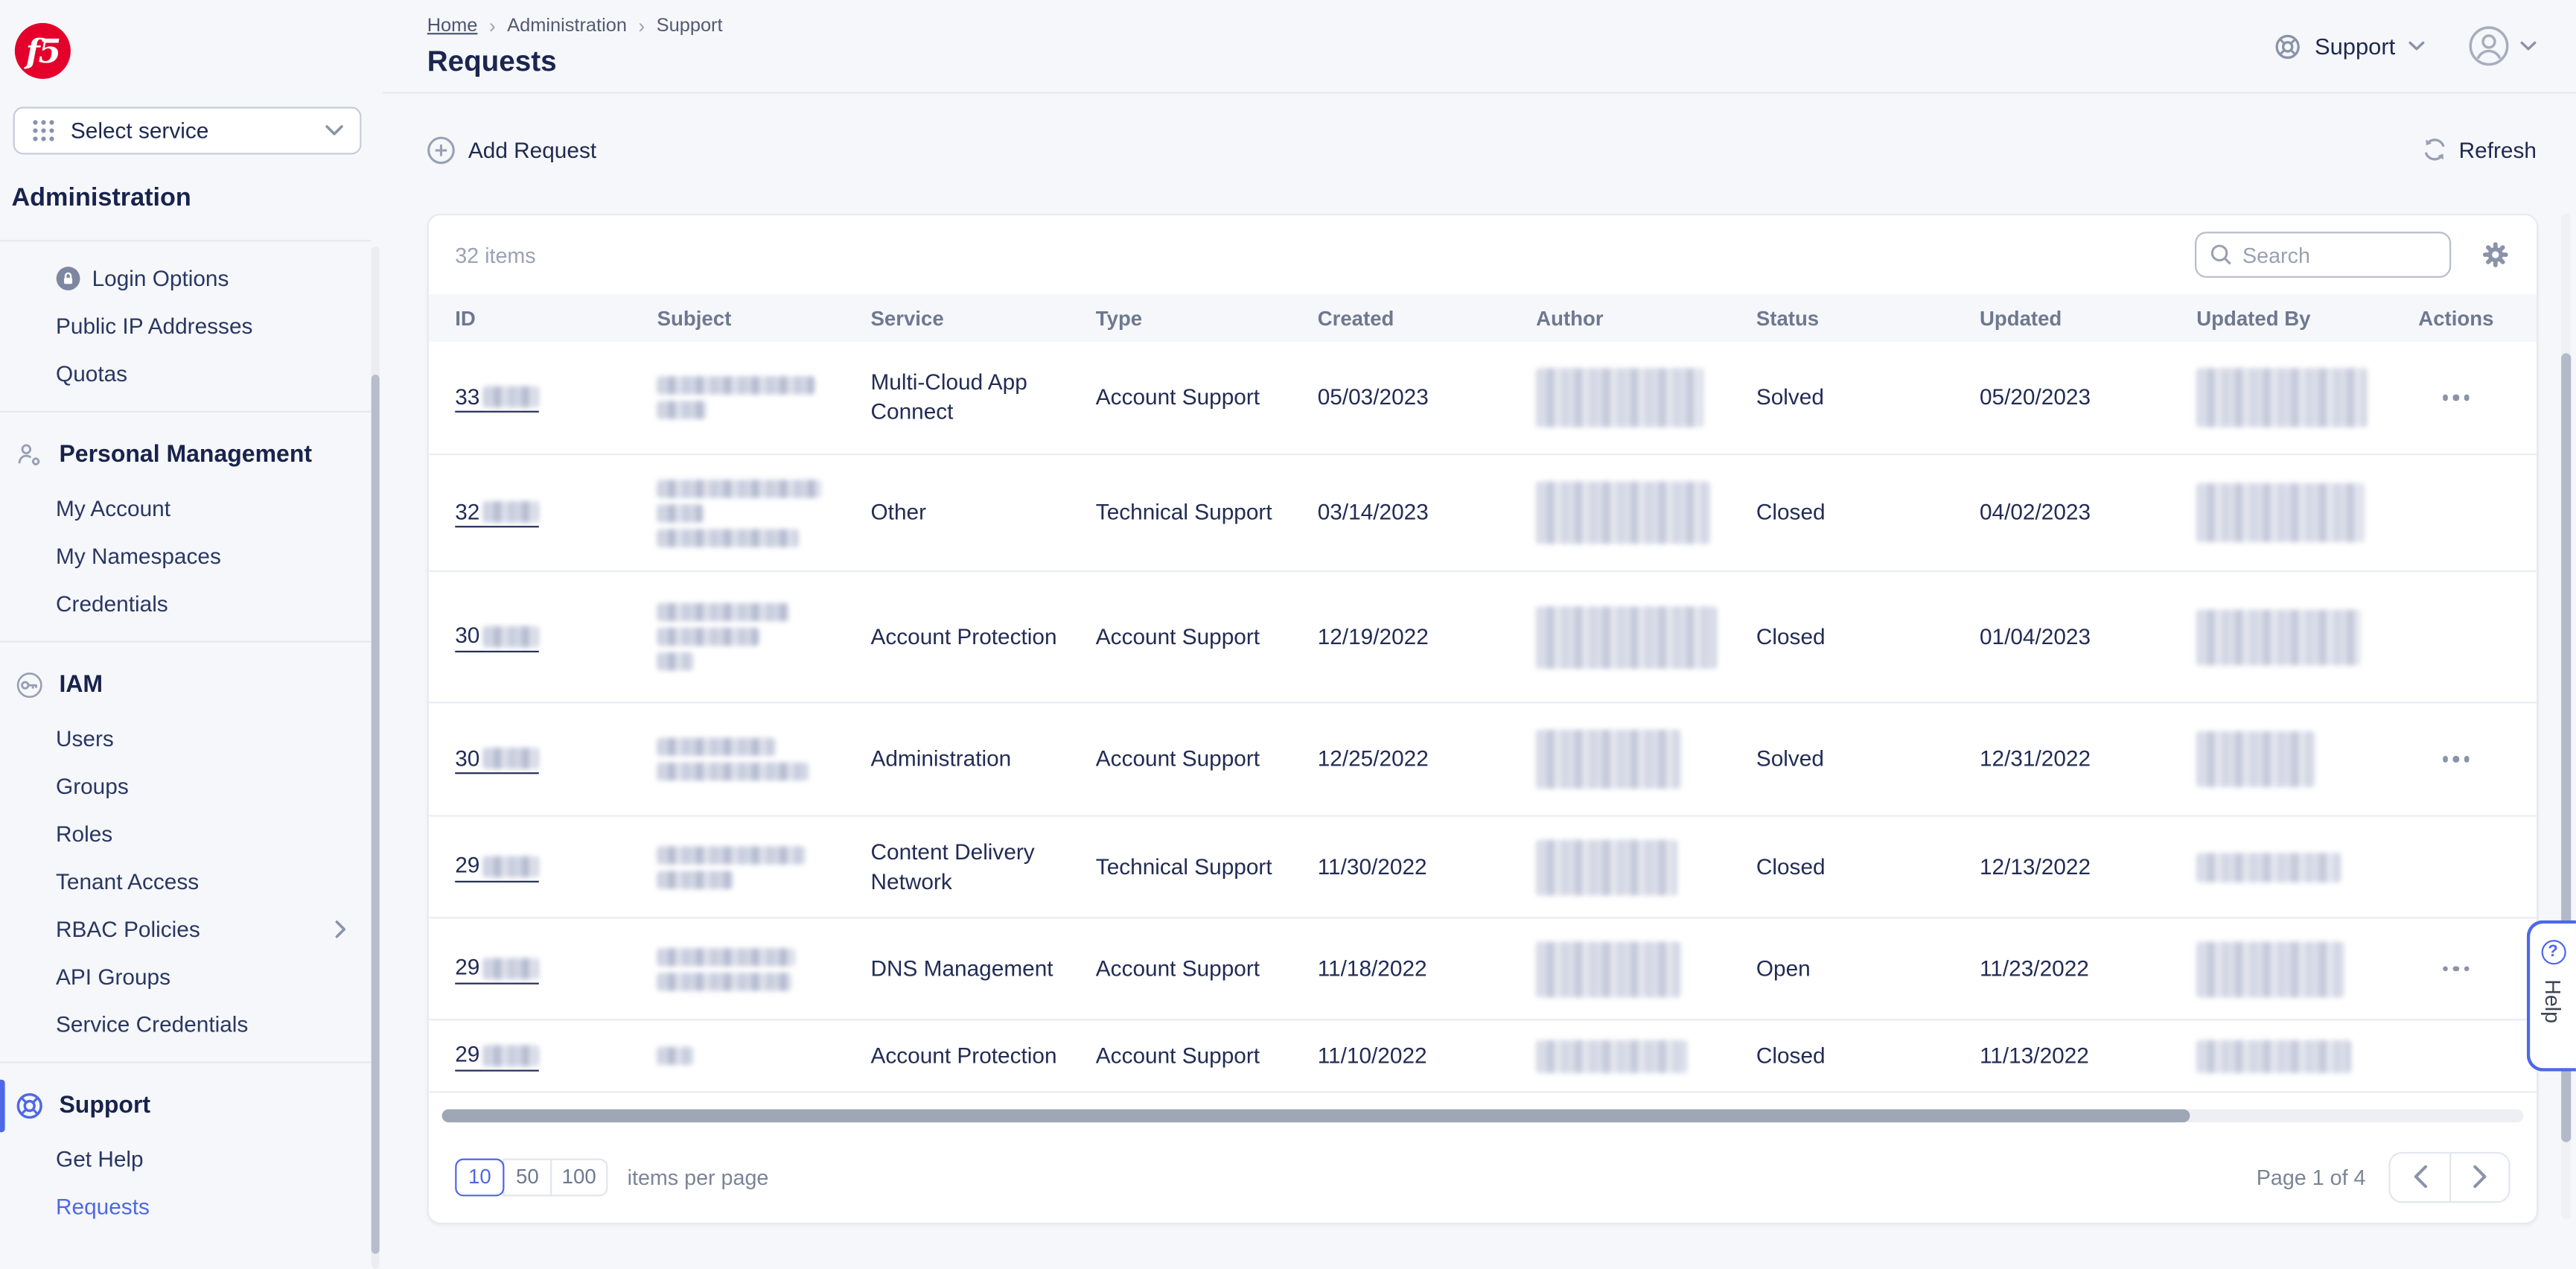 The height and width of the screenshot is (1269, 2576). What do you see at coordinates (191, 684) in the screenshot?
I see `sidebar-section-iam: IAM` at bounding box center [191, 684].